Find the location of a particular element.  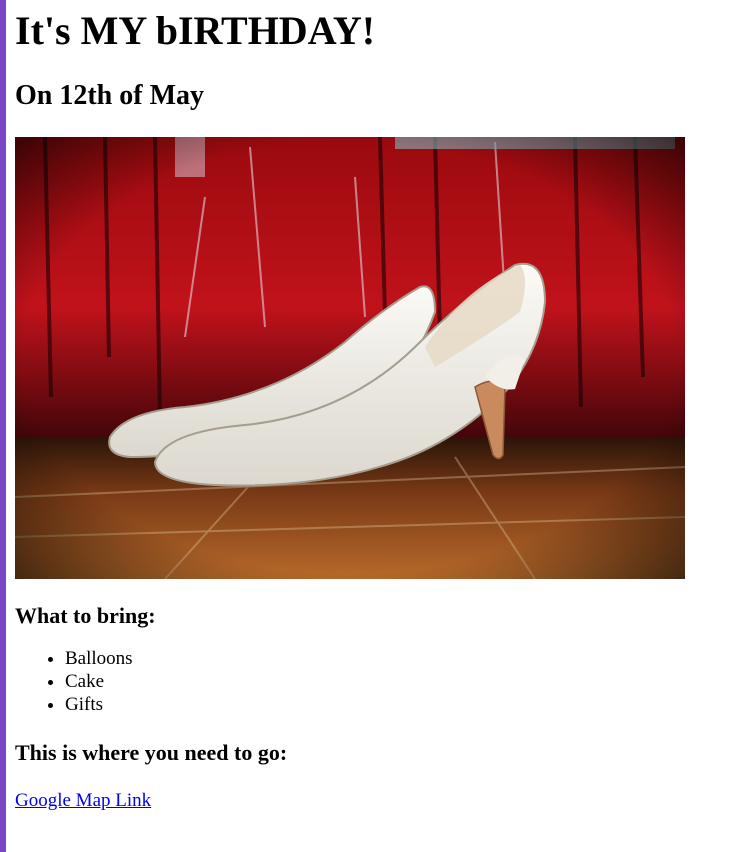

list-item: Cake is located at coordinates (400, 681).